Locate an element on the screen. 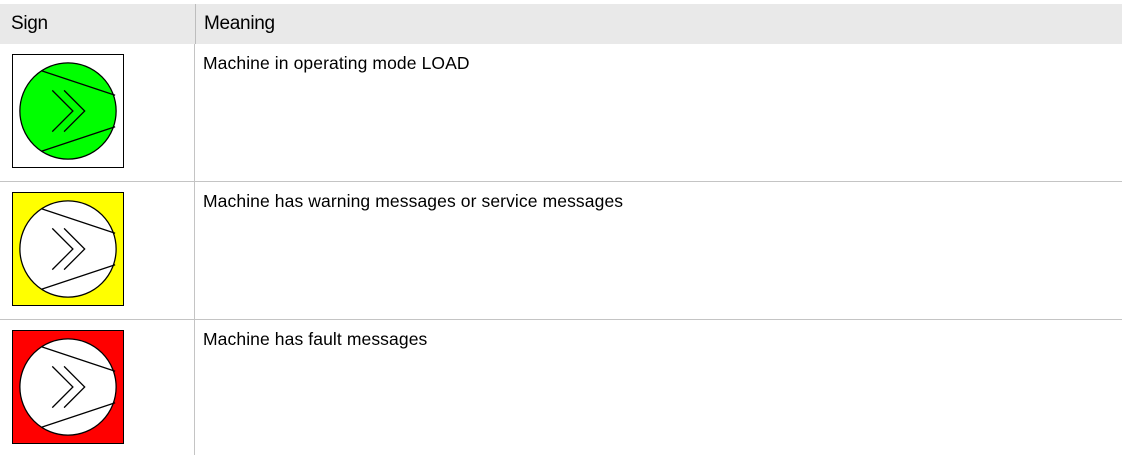 Image resolution: width=1122 pixels, height=459 pixels. meaning-column-header: Meaning is located at coordinates (239, 23).